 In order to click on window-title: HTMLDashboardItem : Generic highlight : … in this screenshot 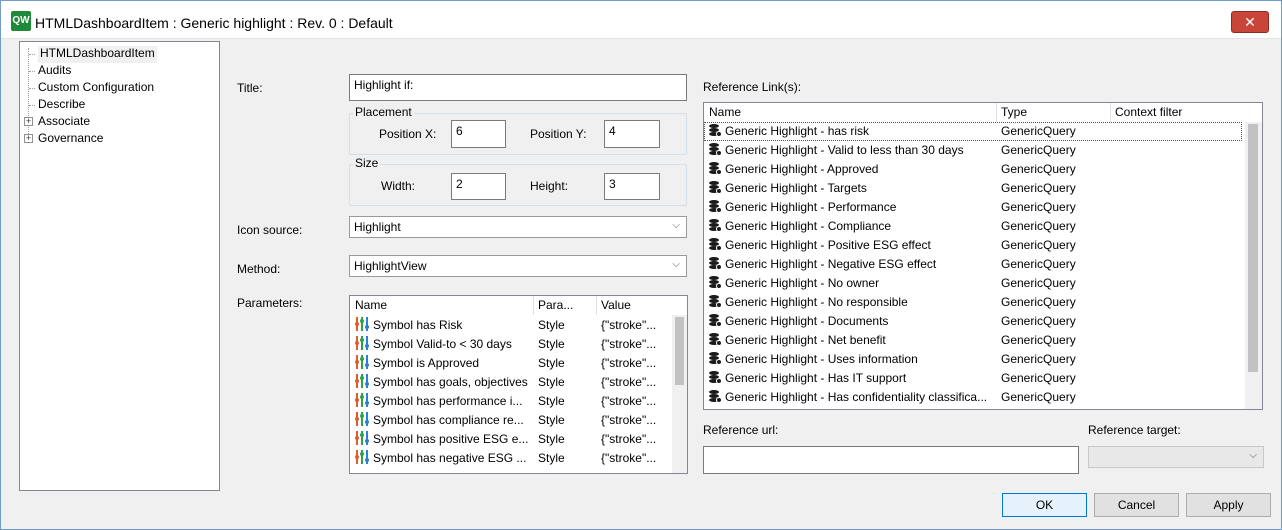, I will do `click(214, 23)`.